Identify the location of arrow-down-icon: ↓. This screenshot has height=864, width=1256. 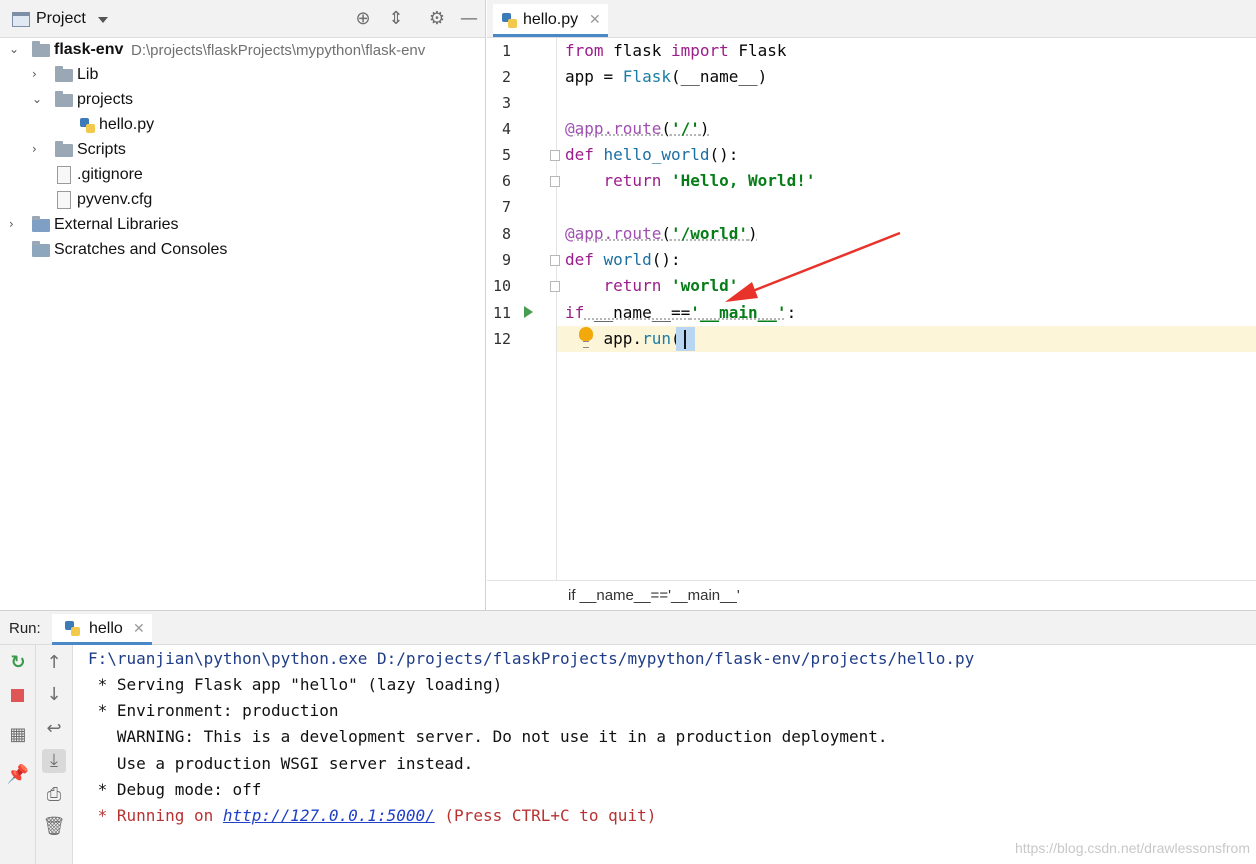
(54, 695).